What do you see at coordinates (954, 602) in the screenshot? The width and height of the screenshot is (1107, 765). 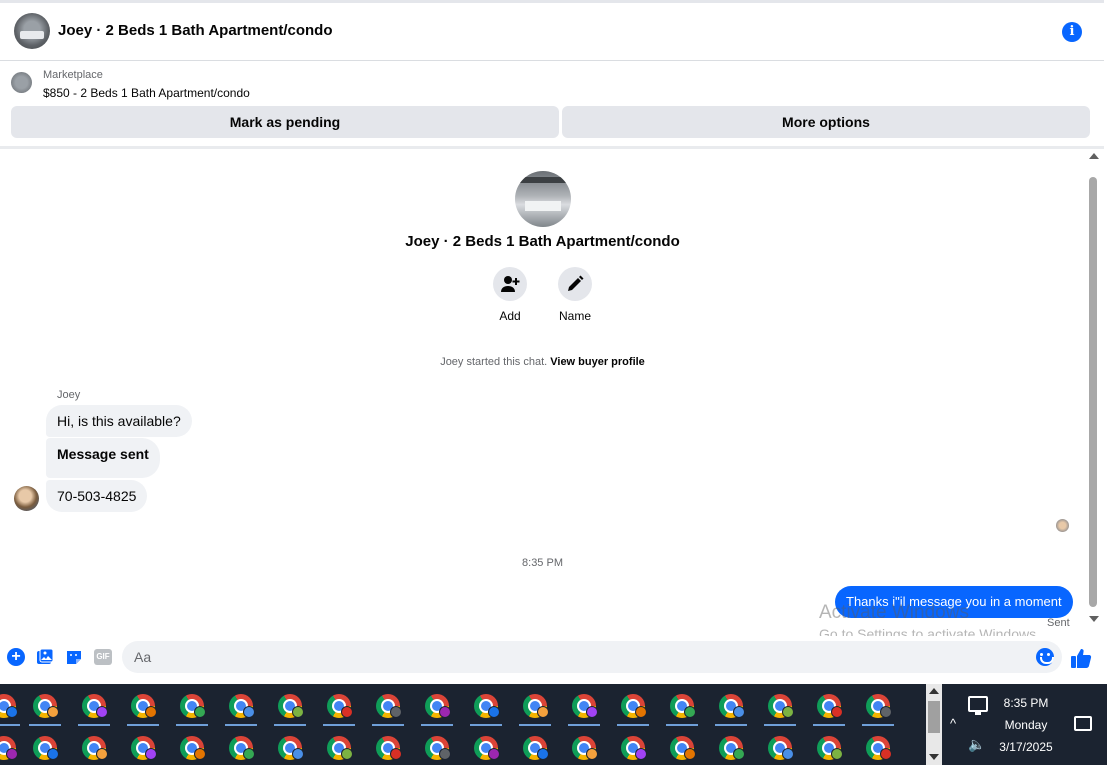 I see `outgoing-message-bubble: Thanks i"il message you in a moment` at bounding box center [954, 602].